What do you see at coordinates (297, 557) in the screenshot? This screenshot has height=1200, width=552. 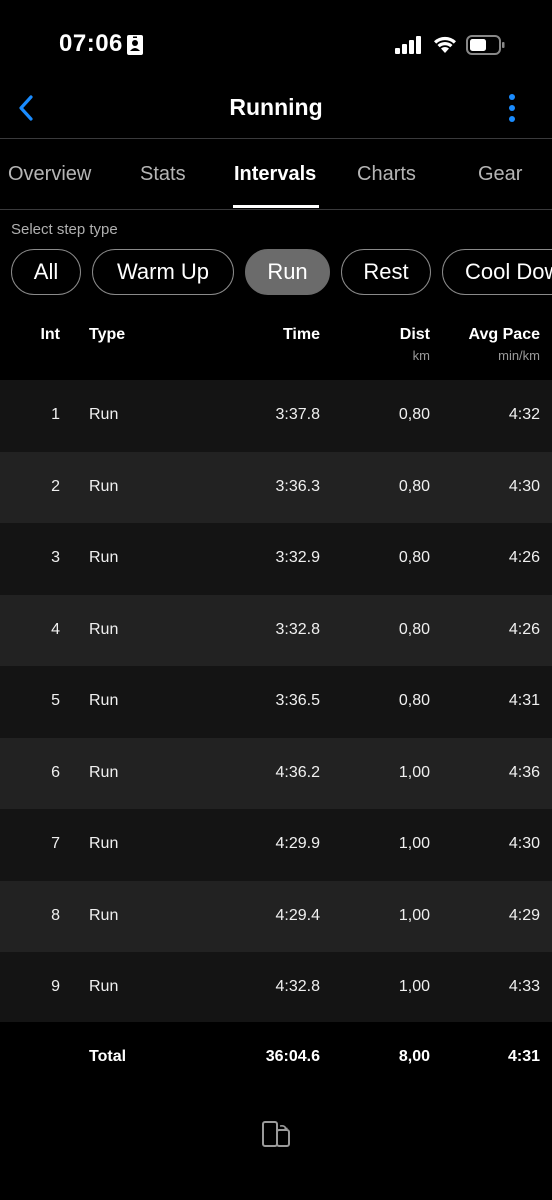 I see `cell-time: 3:32.9` at bounding box center [297, 557].